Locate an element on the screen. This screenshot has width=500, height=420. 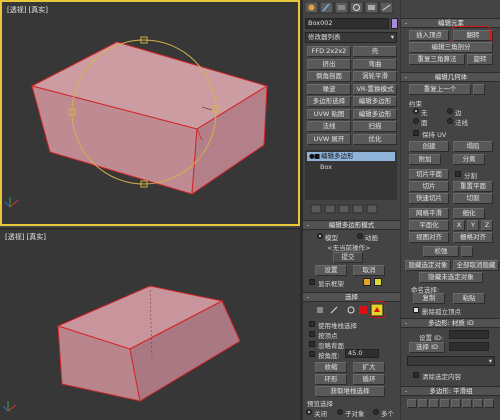
attach-button: 附加 is located at coordinates (425, 159).